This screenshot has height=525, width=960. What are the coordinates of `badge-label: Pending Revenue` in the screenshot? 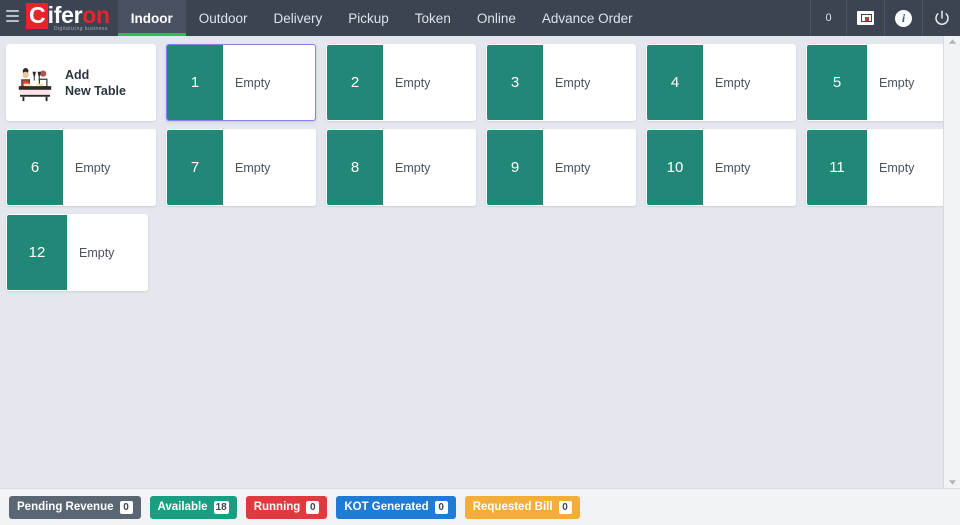 It's located at (65, 507).